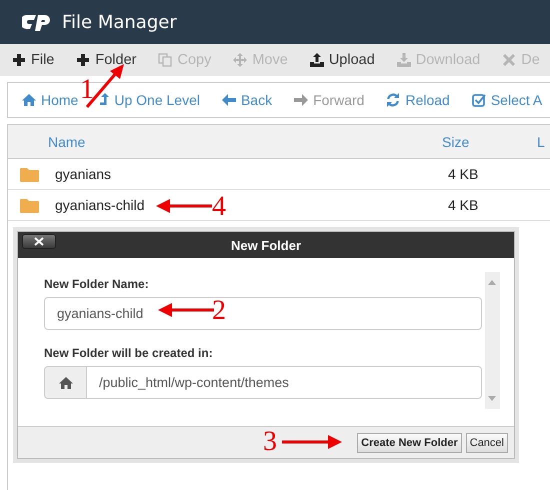  Describe the element at coordinates (342, 60) in the screenshot. I see `toolbar-button: Upload` at that location.